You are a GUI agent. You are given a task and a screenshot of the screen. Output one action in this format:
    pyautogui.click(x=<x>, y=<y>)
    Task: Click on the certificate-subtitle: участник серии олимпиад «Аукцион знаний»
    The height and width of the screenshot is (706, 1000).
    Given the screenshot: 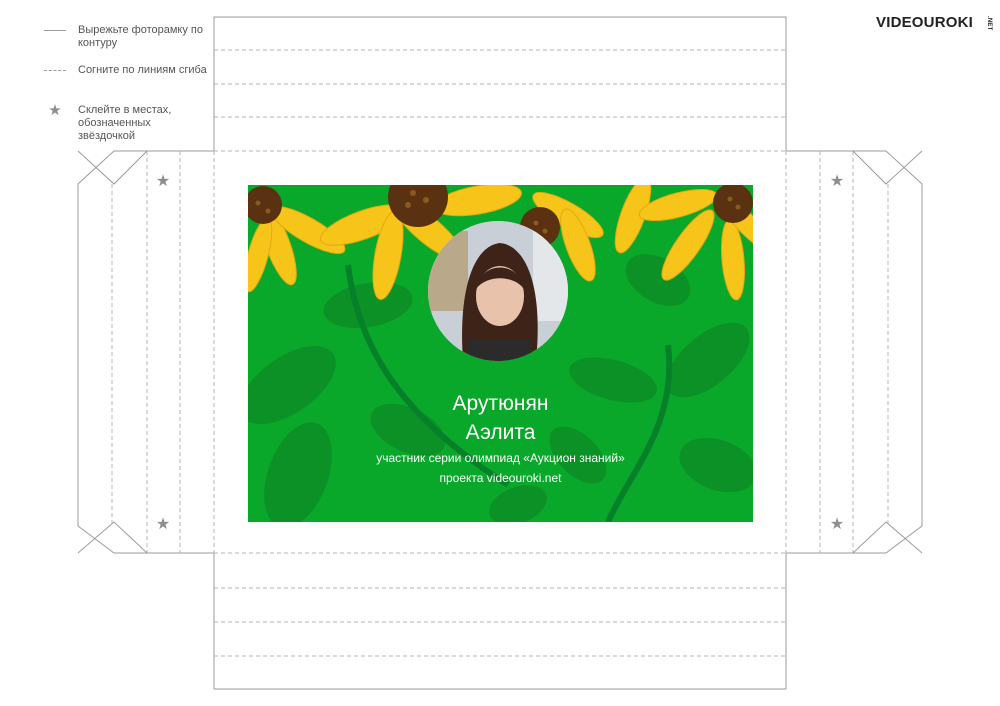 What is the action you would take?
    pyautogui.click(x=500, y=458)
    